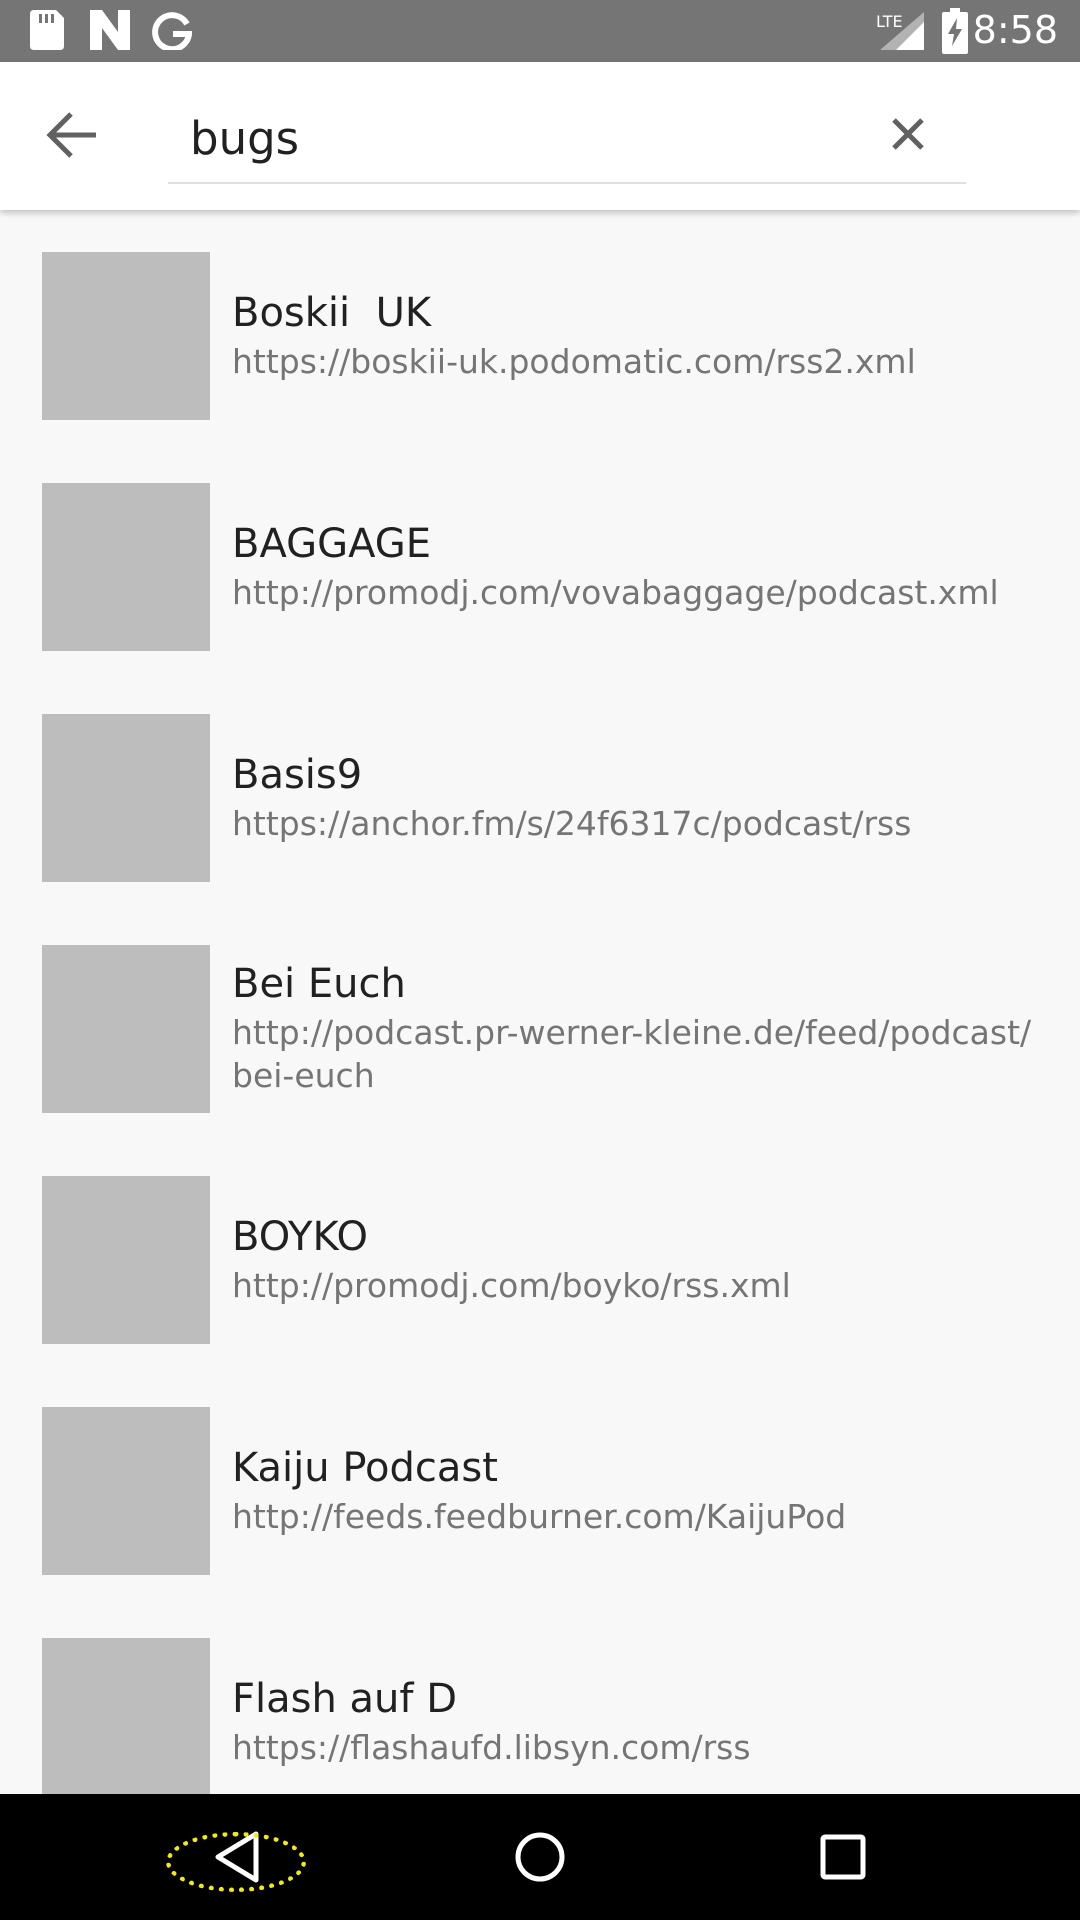 The width and height of the screenshot is (1080, 1920). I want to click on podcast-url: http://promodj.com/boyko/rss.xml, so click(511, 1285).